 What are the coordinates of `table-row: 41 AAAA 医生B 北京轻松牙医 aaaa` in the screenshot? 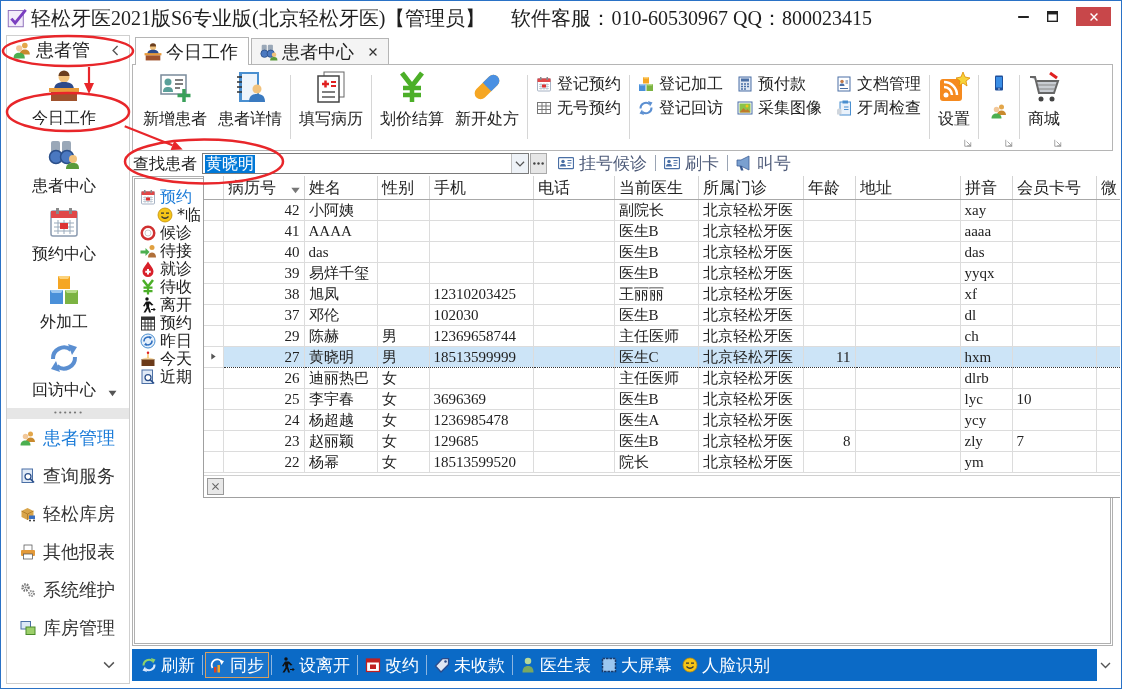 It's located at (662, 230).